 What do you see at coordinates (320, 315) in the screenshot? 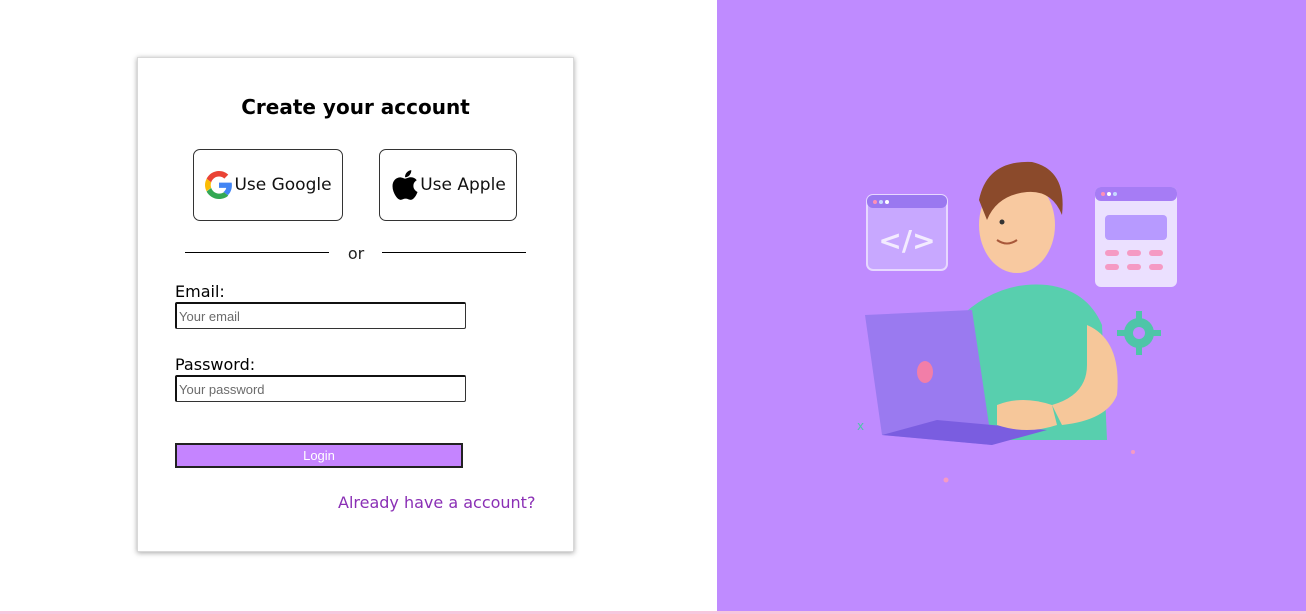
I see `email-input` at bounding box center [320, 315].